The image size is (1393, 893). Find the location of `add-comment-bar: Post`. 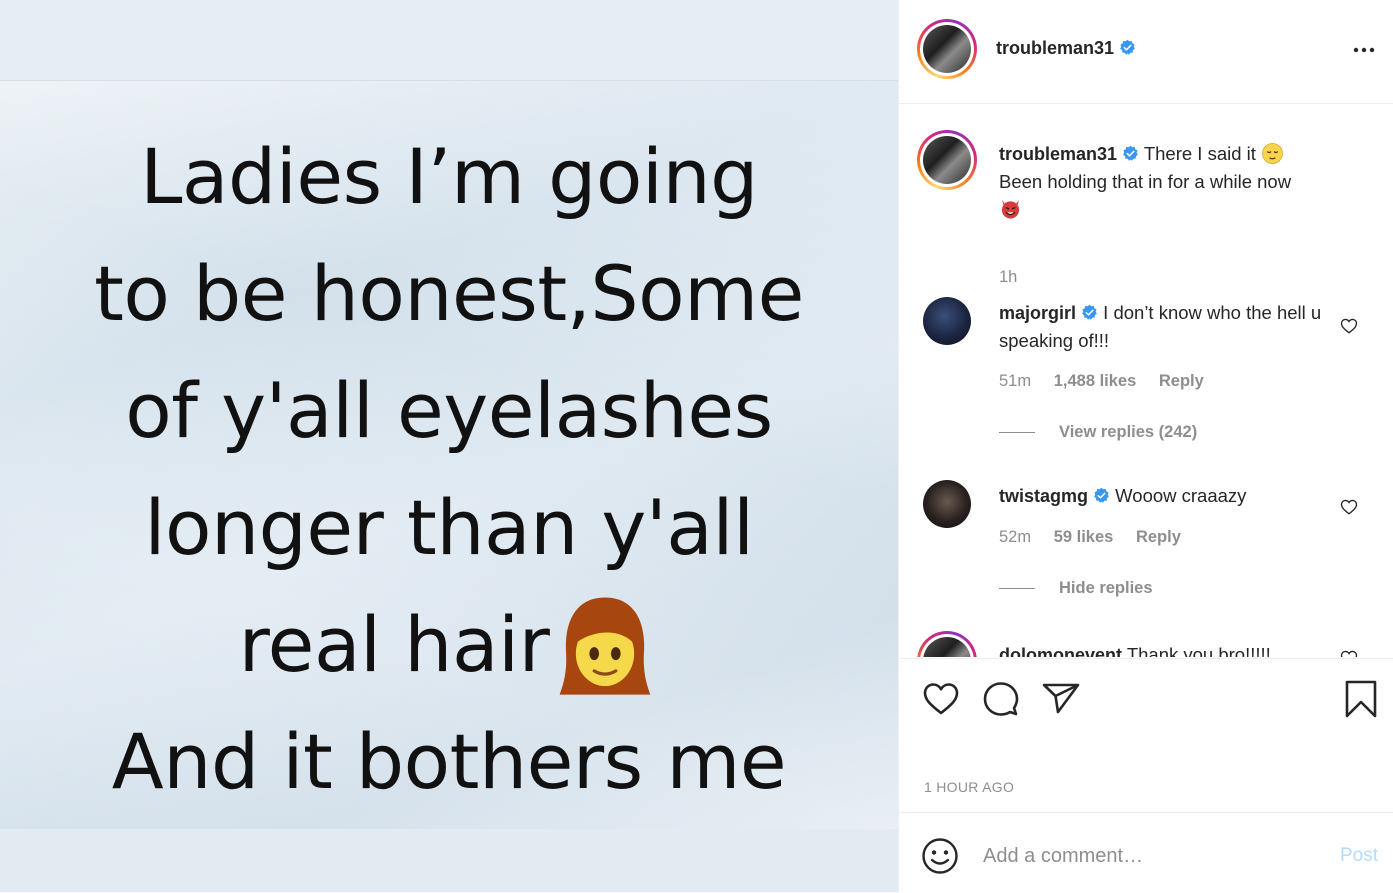

add-comment-bar: Post is located at coordinates (1146, 852).